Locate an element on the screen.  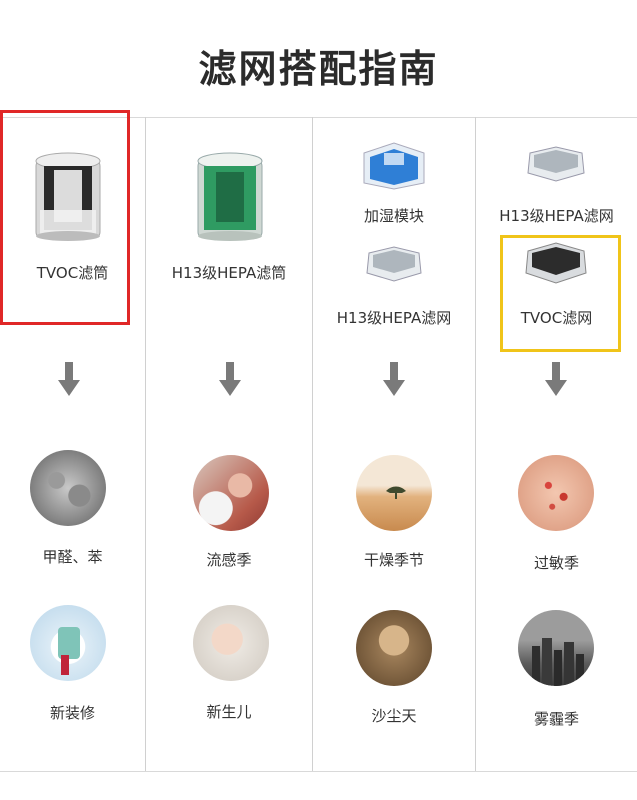
hepa-cartridge-image is located at coordinates (230, 196).